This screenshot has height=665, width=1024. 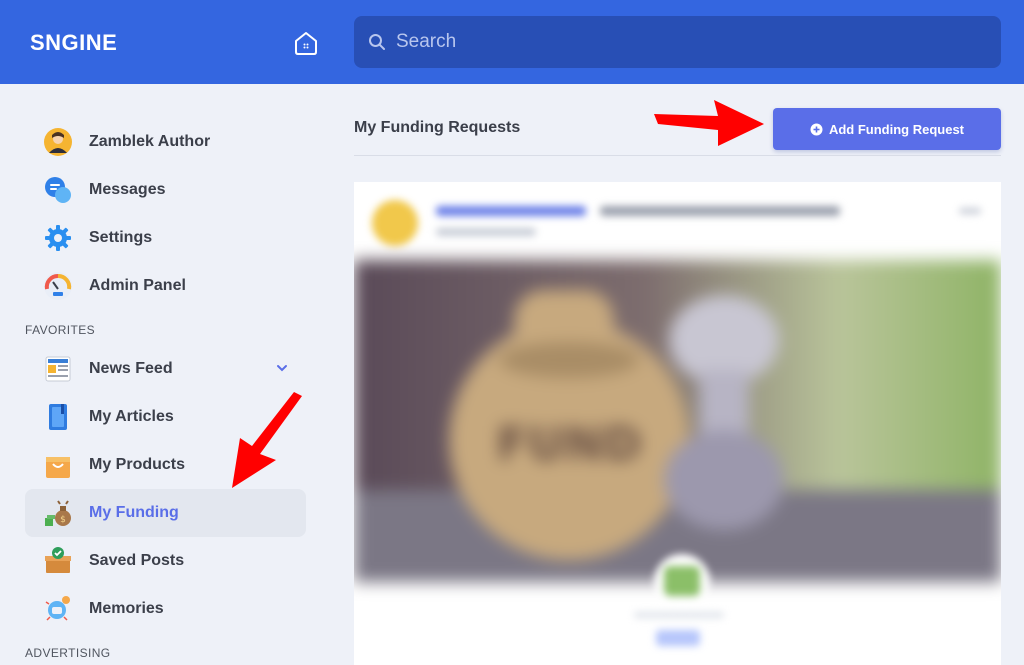 I want to click on page-title: My Funding Requests, so click(x=437, y=127).